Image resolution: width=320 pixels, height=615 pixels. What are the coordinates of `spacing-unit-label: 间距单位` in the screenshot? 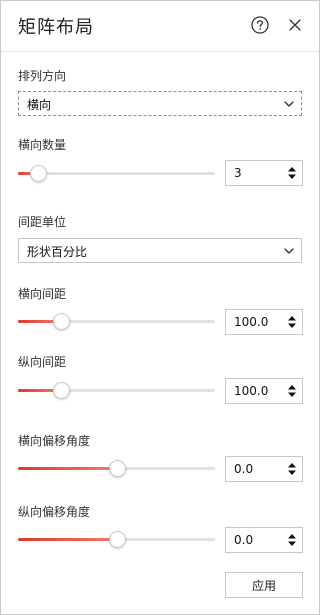 It's located at (42, 222).